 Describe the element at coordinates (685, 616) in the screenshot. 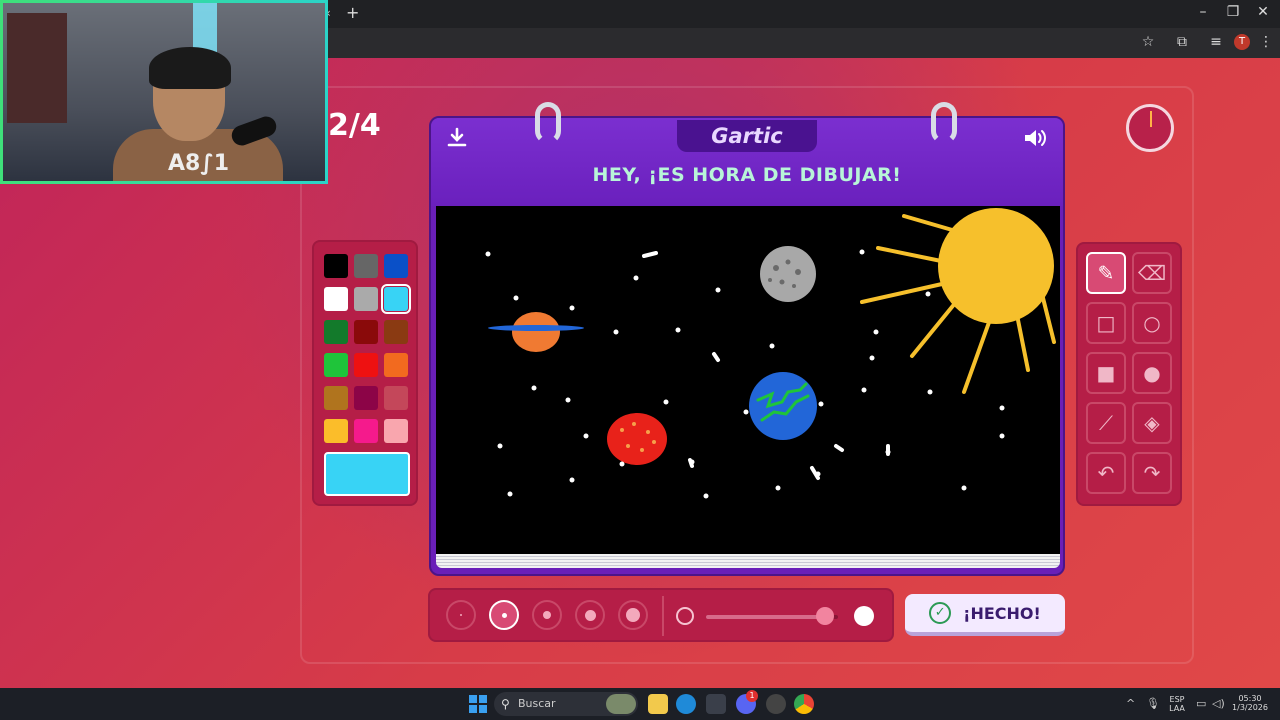

I see `opacity-min-icon` at that location.